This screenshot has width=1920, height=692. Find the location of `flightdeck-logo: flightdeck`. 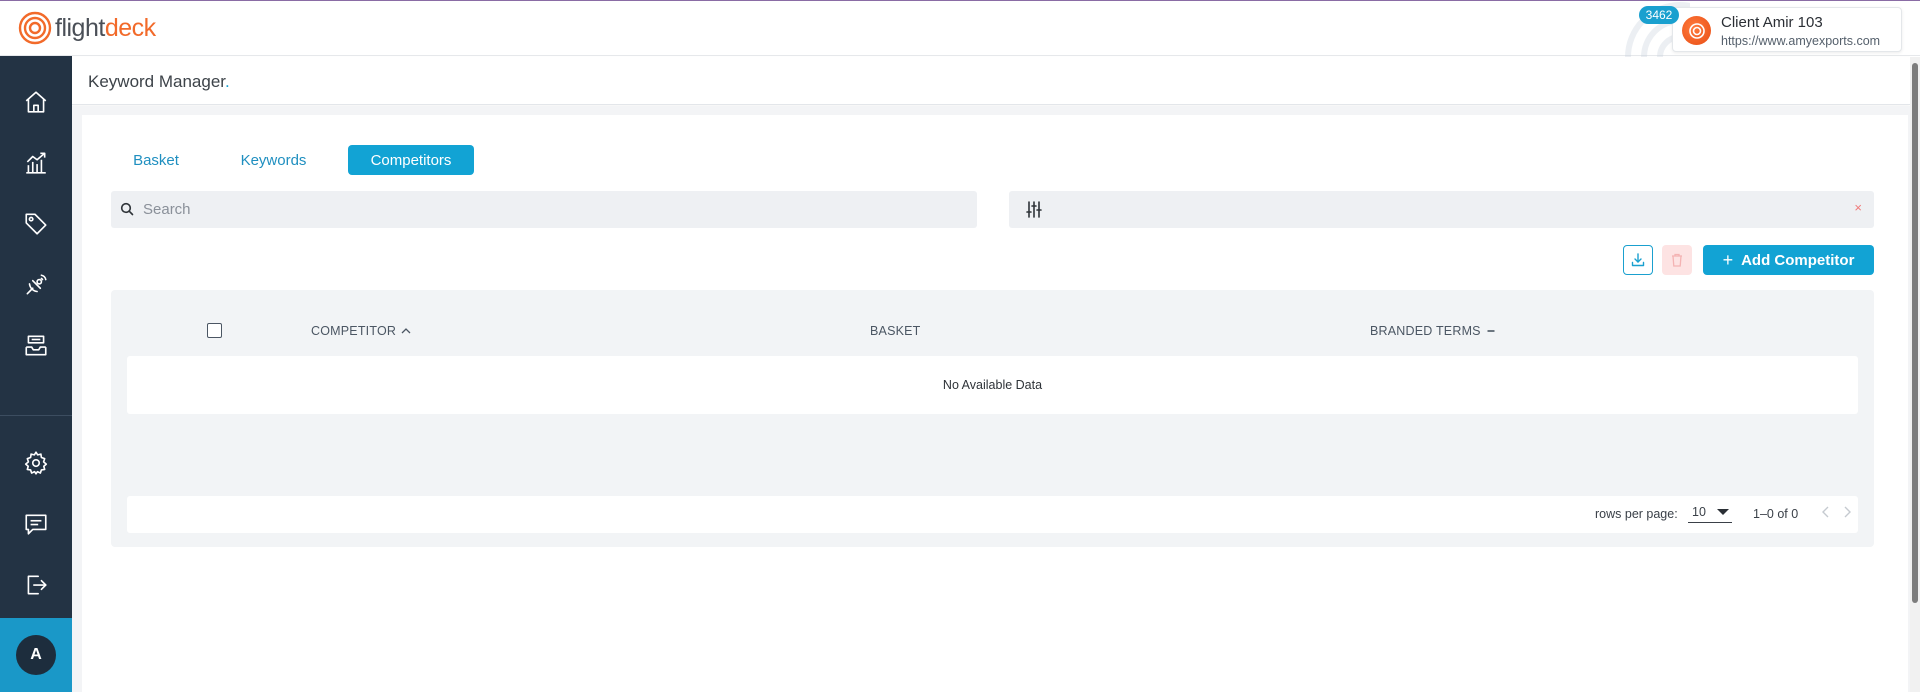

flightdeck-logo: flightdeck is located at coordinates (87, 28).